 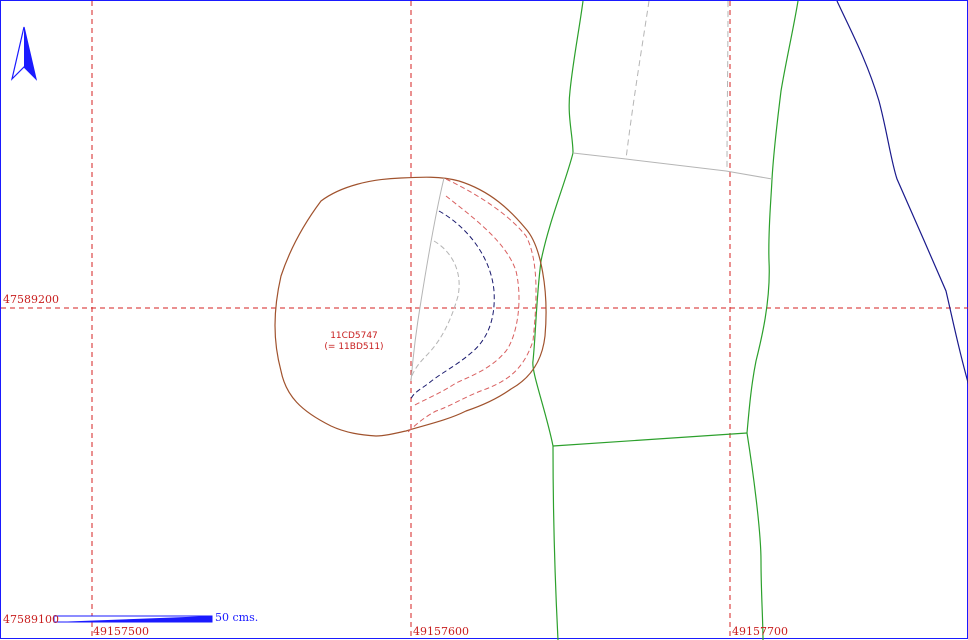 What do you see at coordinates (650, 439) in the screenshot?
I see `field-boundary-cross` at bounding box center [650, 439].